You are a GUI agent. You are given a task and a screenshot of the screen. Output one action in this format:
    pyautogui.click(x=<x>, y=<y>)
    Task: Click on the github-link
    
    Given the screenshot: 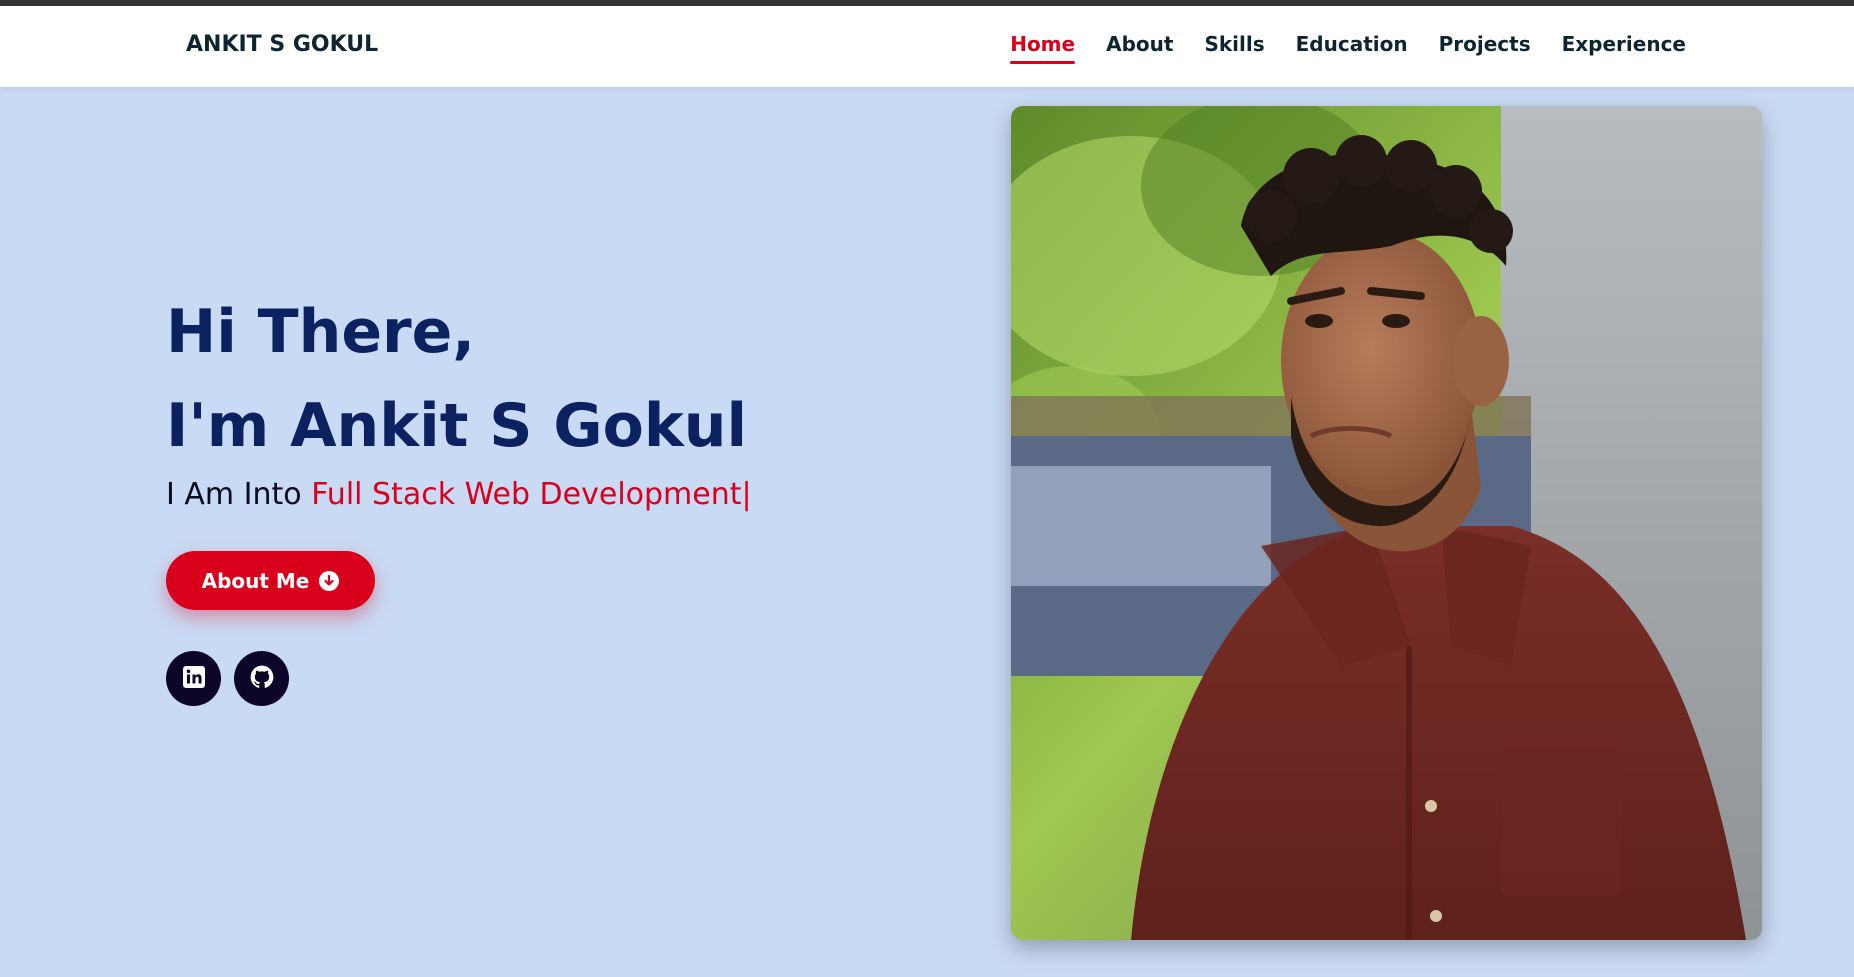 What is the action you would take?
    pyautogui.click(x=261, y=678)
    